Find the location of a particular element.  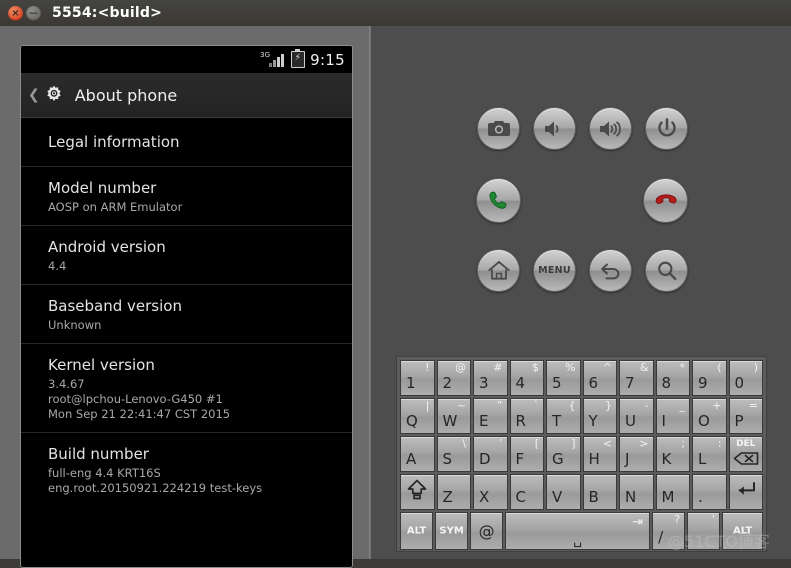

keyboard-row-numbers: 1! 2 @ 3 # 4 $ 5% 6 ^ 7 & 8 * 9( 0) is located at coordinates (581, 378).